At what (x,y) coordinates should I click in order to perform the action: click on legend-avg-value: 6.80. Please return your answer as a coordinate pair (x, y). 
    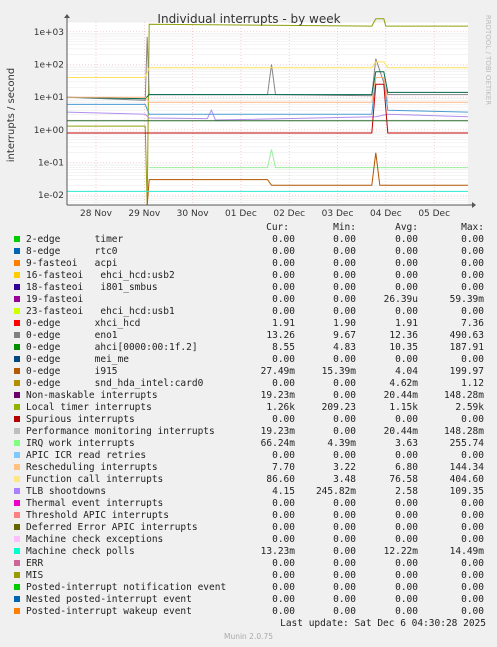
    Looking at the image, I should click on (406, 467).